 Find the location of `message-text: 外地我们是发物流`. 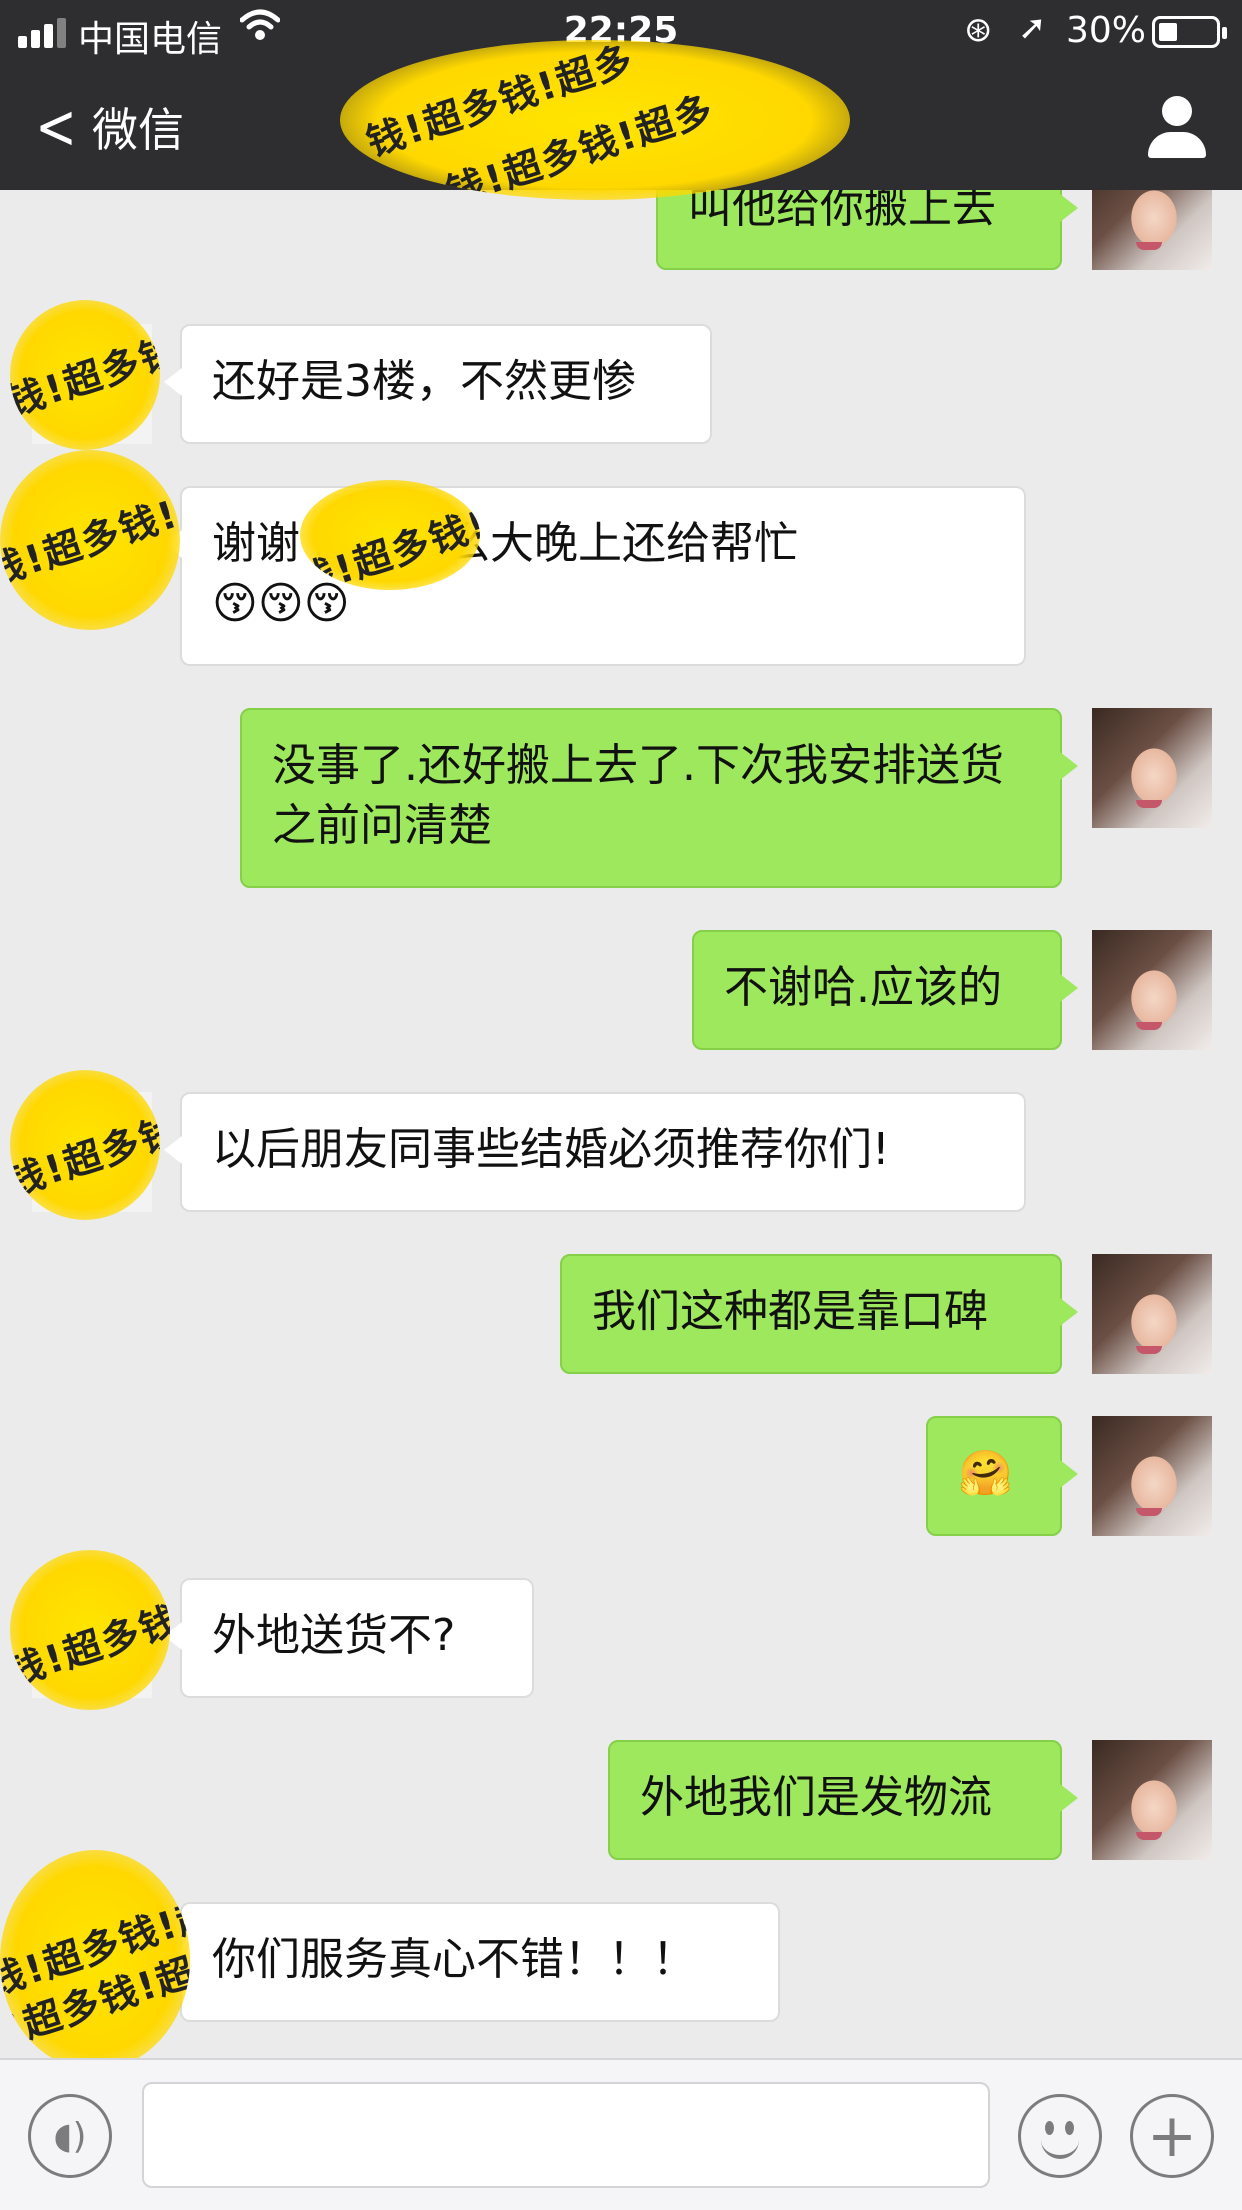

message-text: 外地我们是发物流 is located at coordinates (816, 1797).